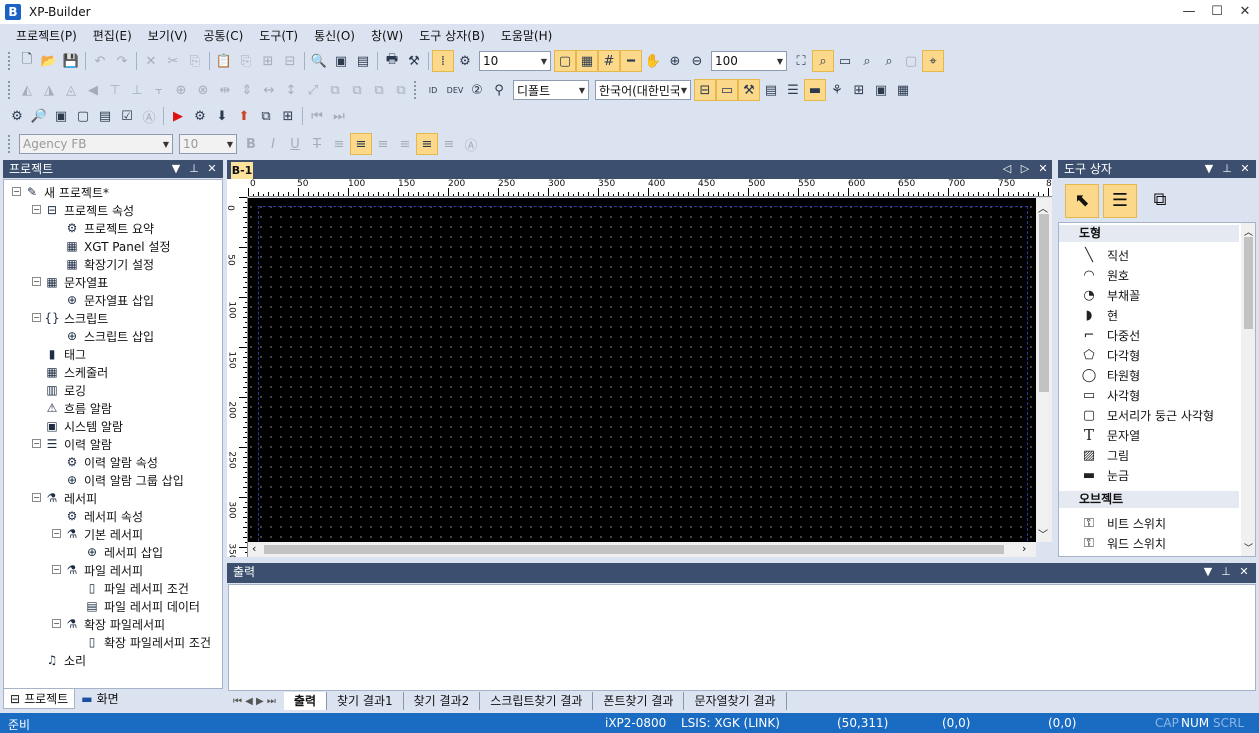 The width and height of the screenshot is (1259, 733). What do you see at coordinates (1110, 375) in the screenshot?
I see `tool-ellipse: ◯ 타원형` at bounding box center [1110, 375].